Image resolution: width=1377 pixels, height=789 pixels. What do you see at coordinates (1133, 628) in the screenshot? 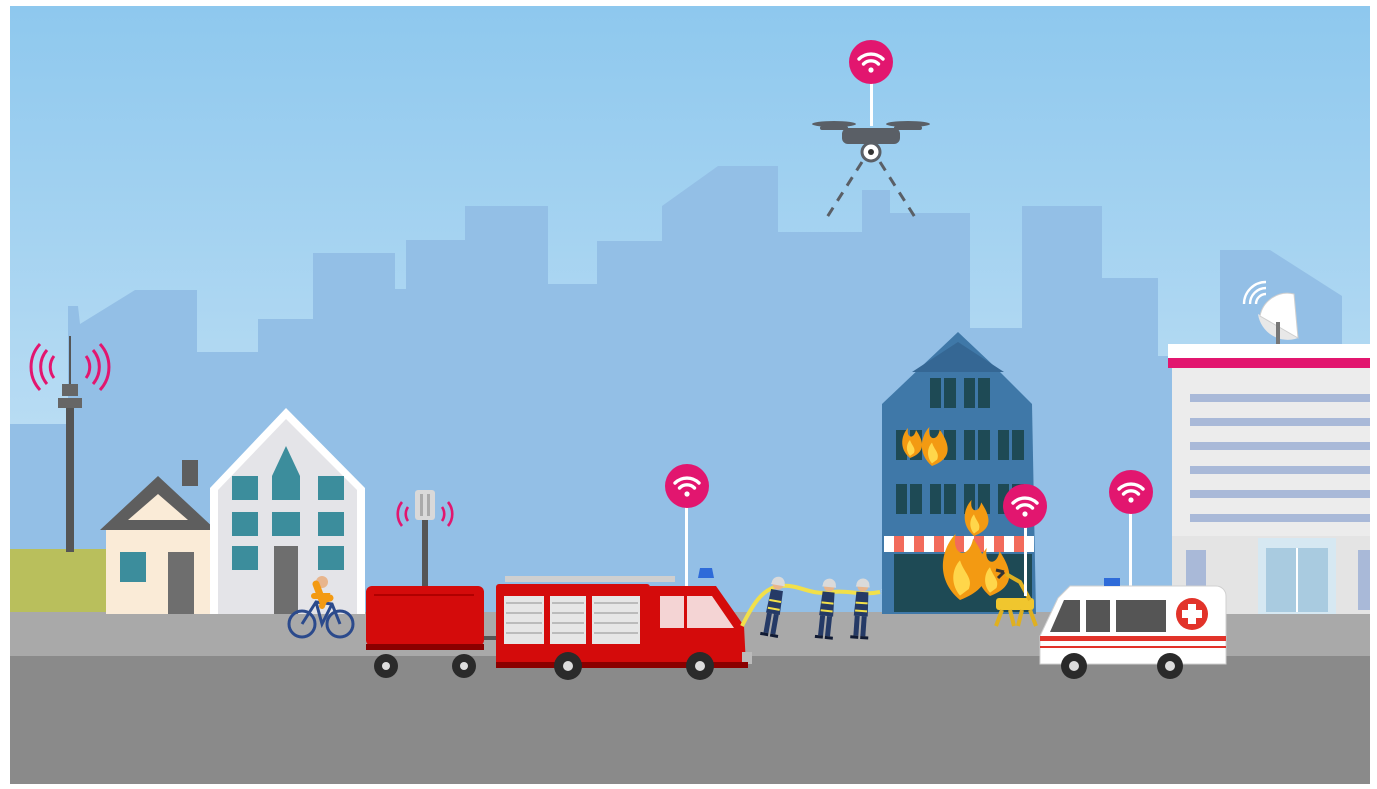
I see `ambulance-icon` at bounding box center [1133, 628].